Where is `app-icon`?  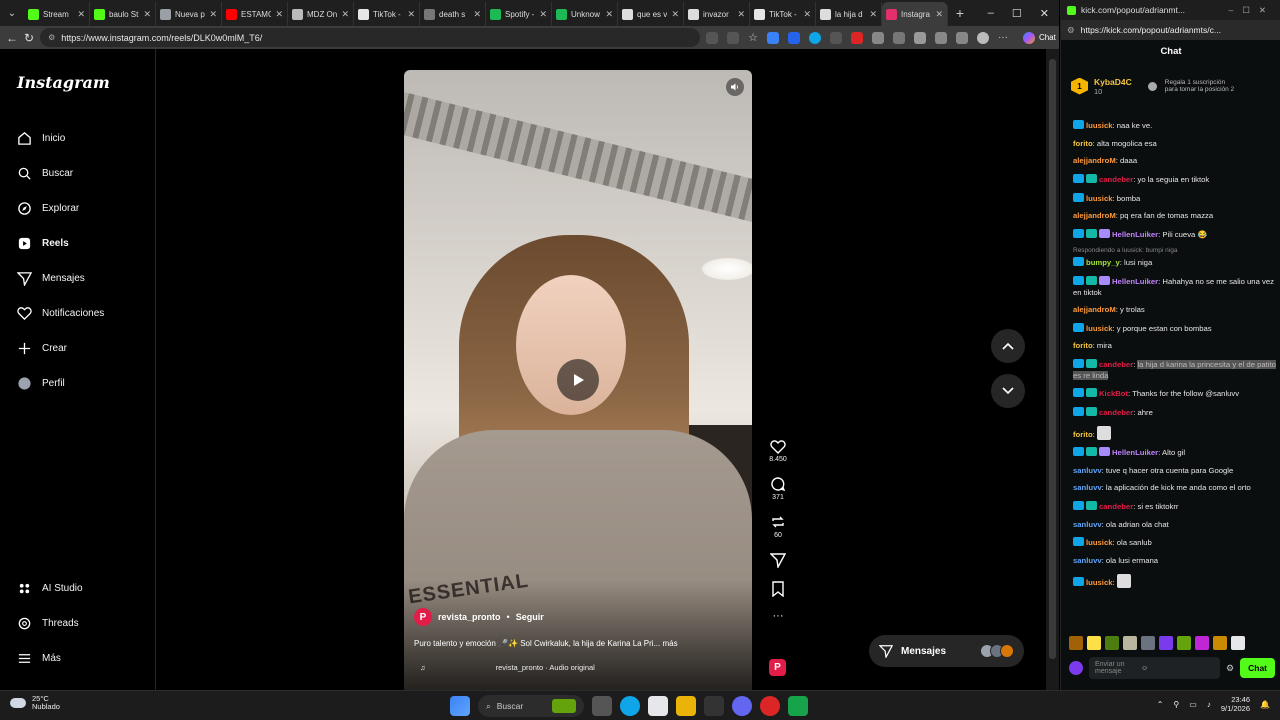 app-icon is located at coordinates (714, 706).